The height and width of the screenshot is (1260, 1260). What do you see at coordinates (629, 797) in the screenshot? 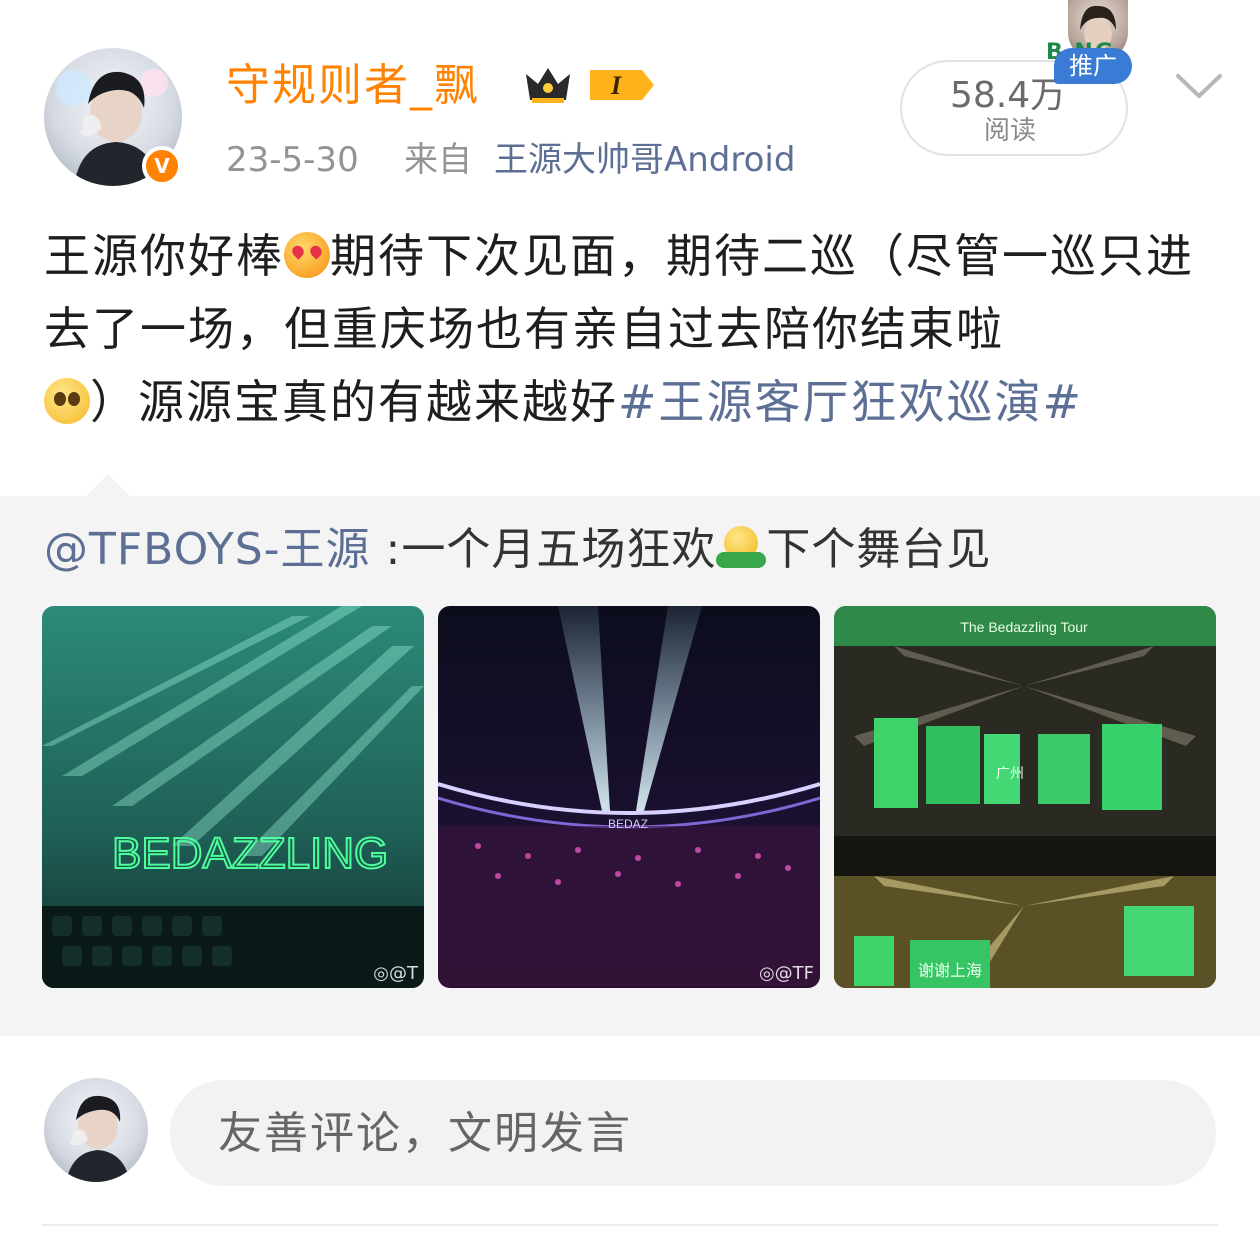
I see `repost-photo-2: BEDAZ ◎@TF` at bounding box center [629, 797].